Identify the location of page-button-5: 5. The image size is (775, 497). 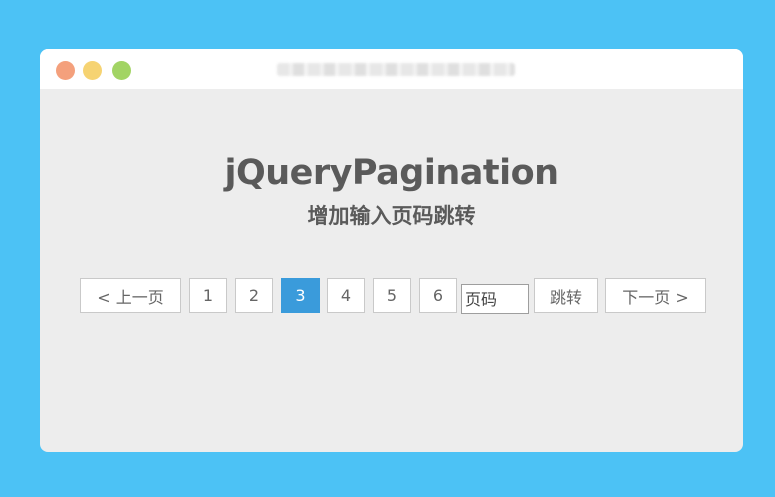
(392, 295).